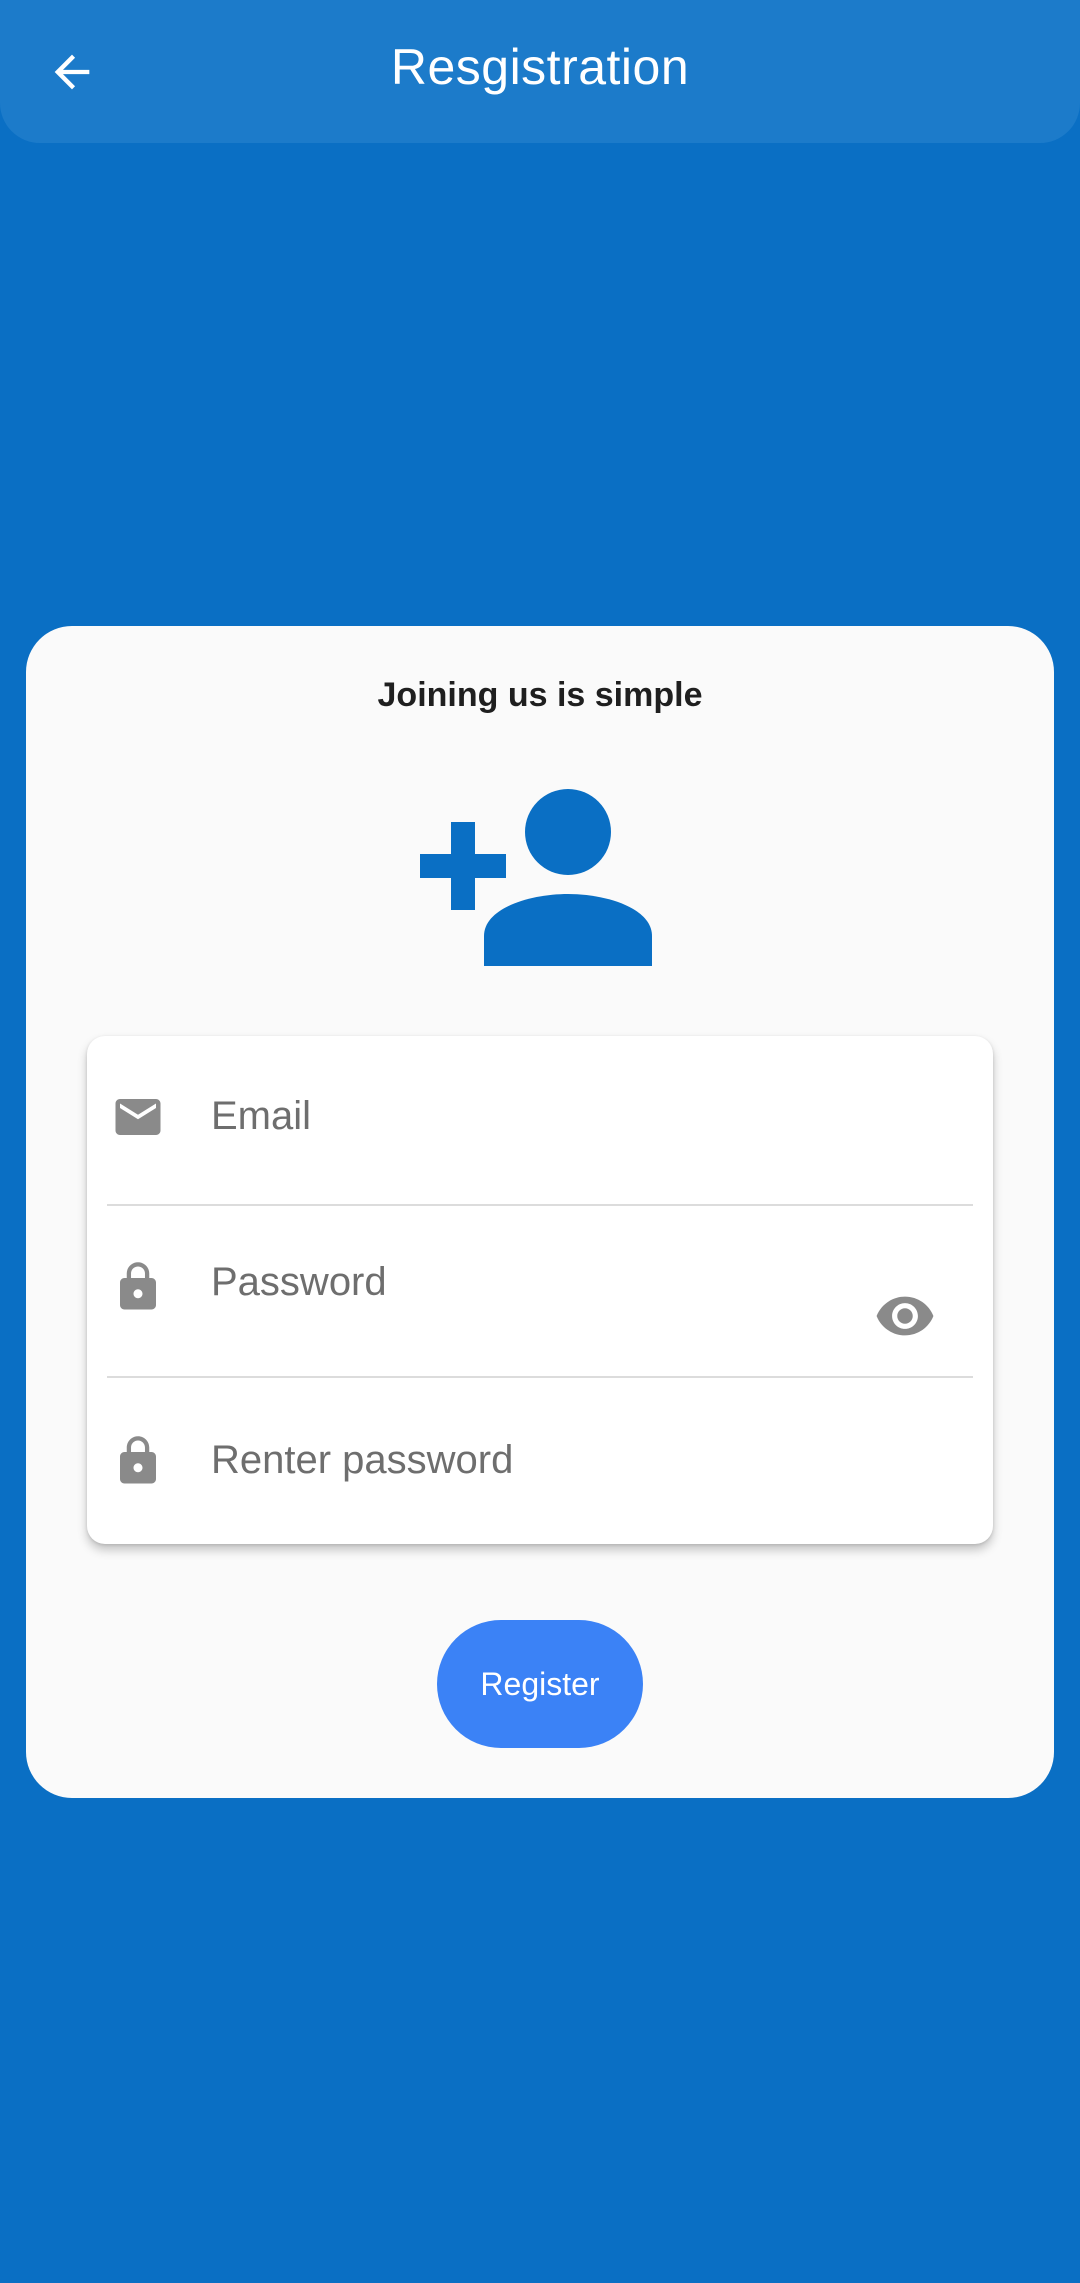 Image resolution: width=1080 pixels, height=2283 pixels. What do you see at coordinates (540, 67) in the screenshot?
I see `page-title: Resgistration` at bounding box center [540, 67].